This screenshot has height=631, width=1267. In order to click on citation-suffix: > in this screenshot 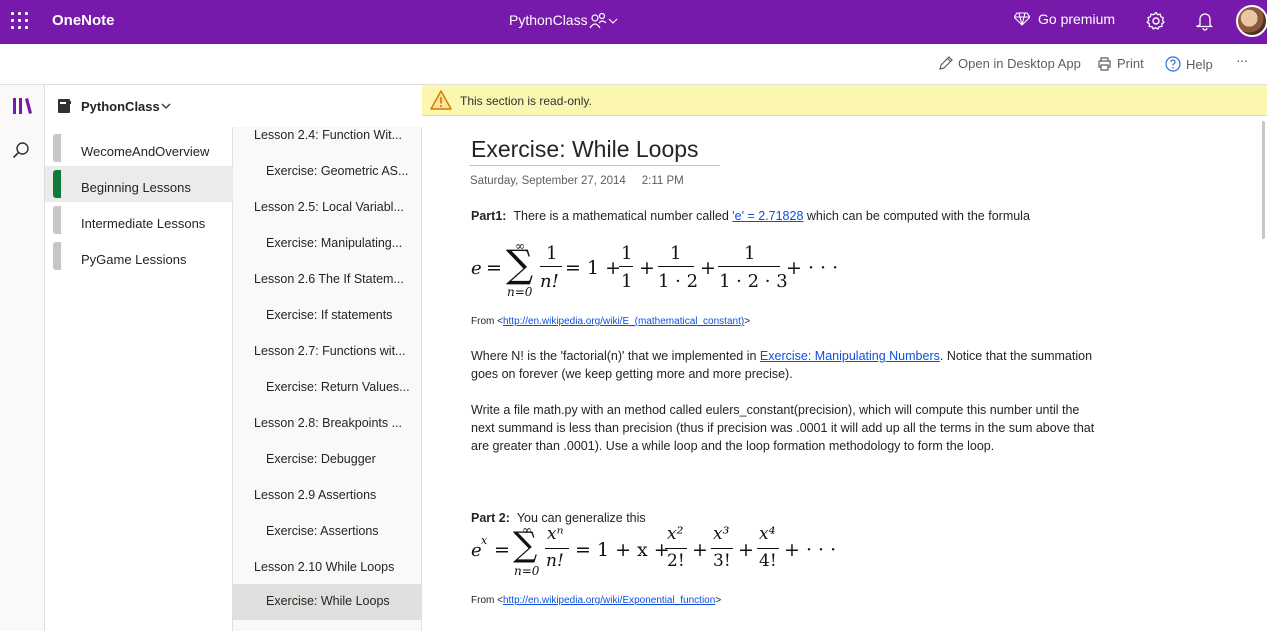, I will do `click(718, 600)`.